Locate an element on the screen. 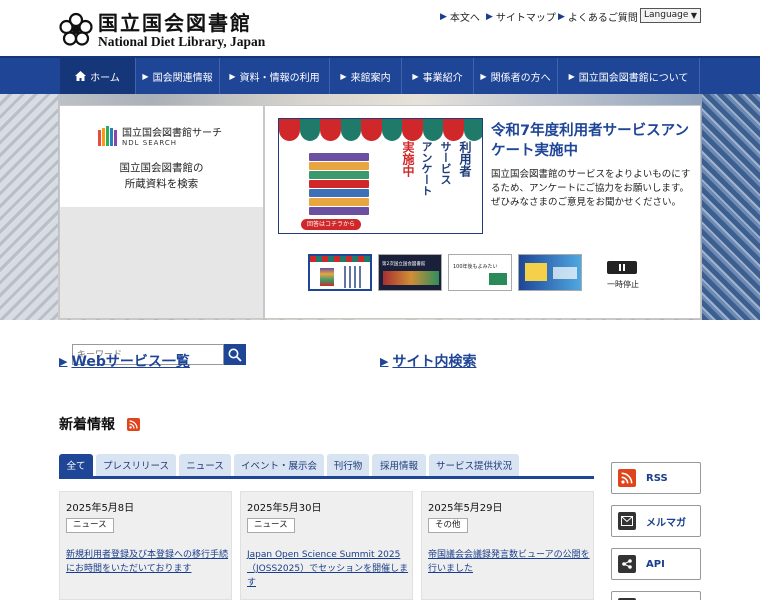 This screenshot has width=760, height=600. carousel-title: 令和7年度利用者サービスアンケート実施中 is located at coordinates (591, 141).